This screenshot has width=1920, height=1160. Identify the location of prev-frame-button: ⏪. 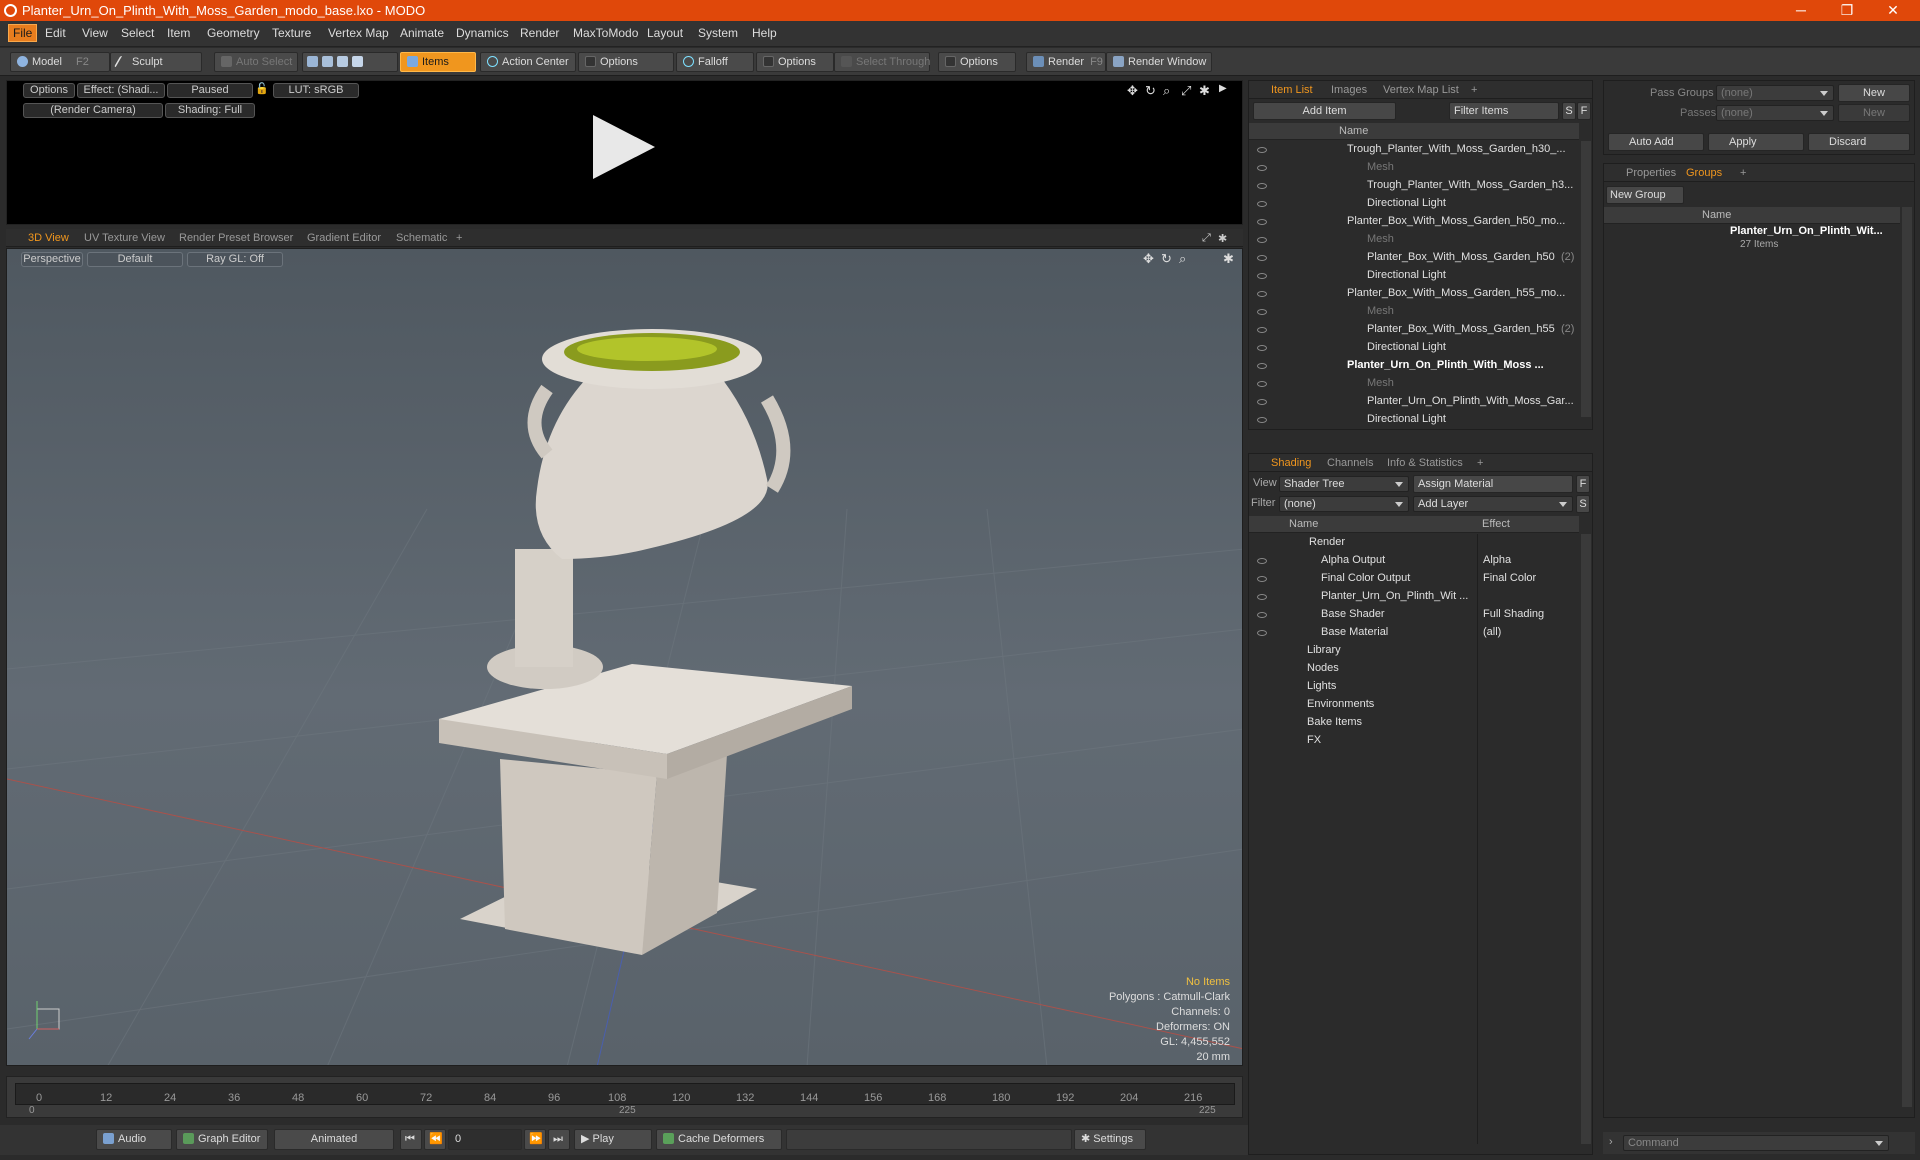
(435, 1139).